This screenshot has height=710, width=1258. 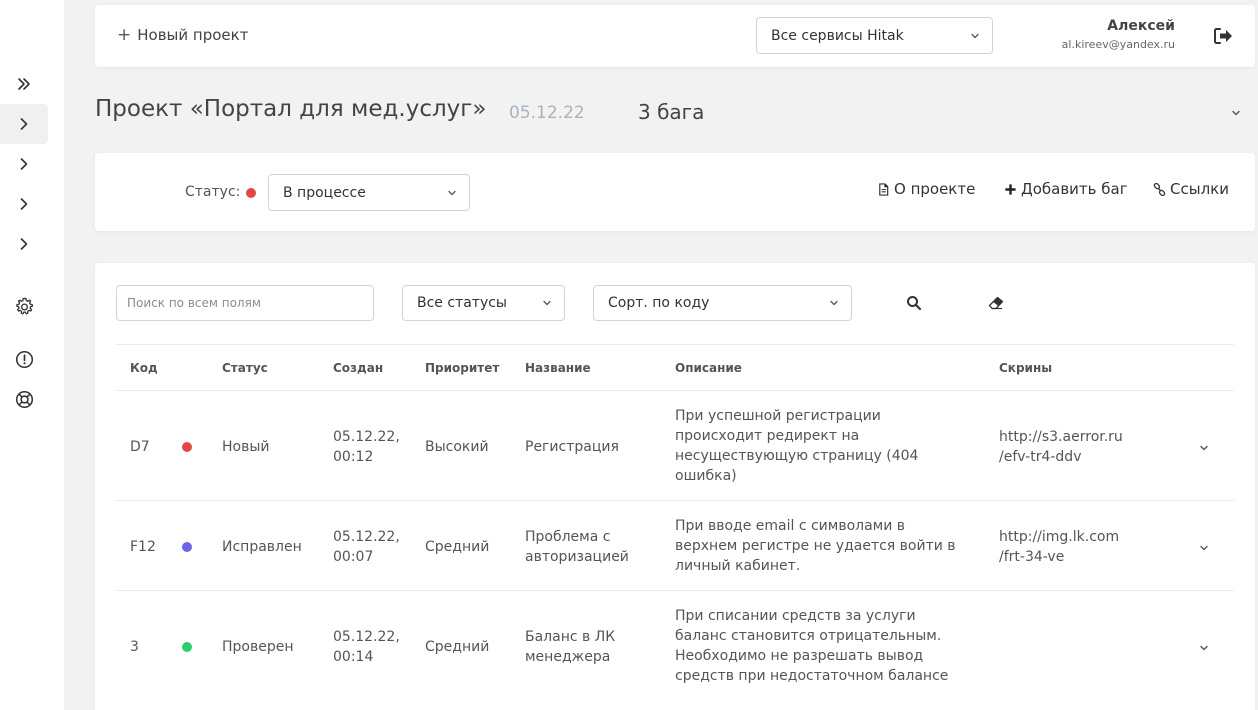 I want to click on cell-name: Проблема с авторизацией, so click(x=577, y=547).